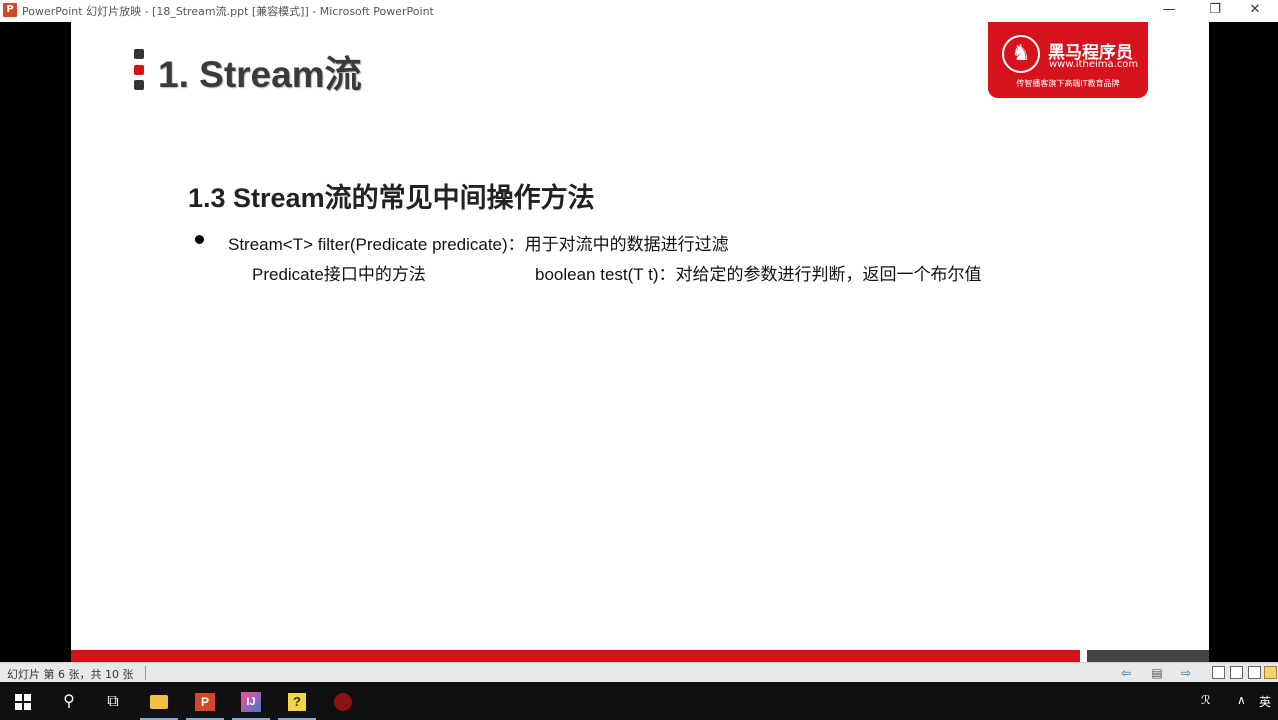 The height and width of the screenshot is (720, 1278). Describe the element at coordinates (69, 701) in the screenshot. I see `search-icon: ⚲` at that location.